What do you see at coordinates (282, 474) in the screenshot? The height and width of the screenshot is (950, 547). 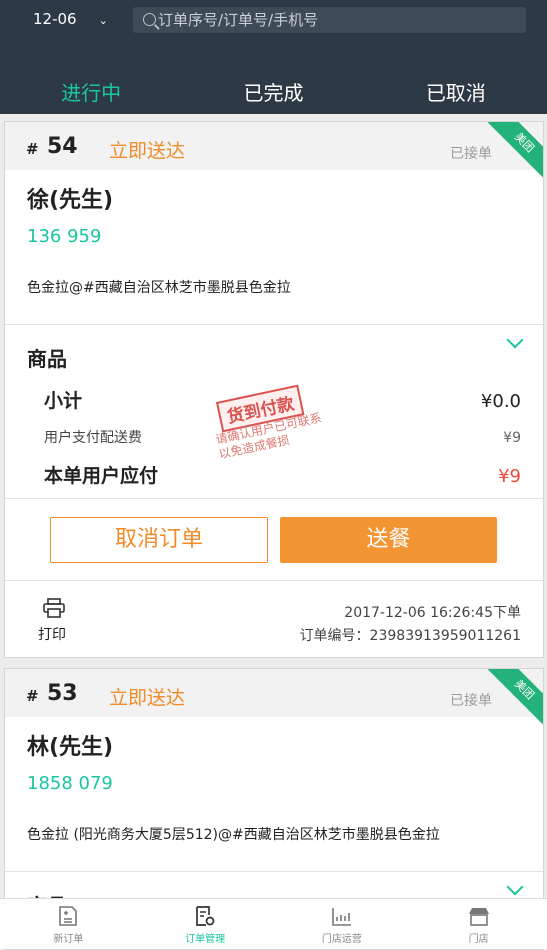 I see `payable-row: 本单用户应付 ¥9` at bounding box center [282, 474].